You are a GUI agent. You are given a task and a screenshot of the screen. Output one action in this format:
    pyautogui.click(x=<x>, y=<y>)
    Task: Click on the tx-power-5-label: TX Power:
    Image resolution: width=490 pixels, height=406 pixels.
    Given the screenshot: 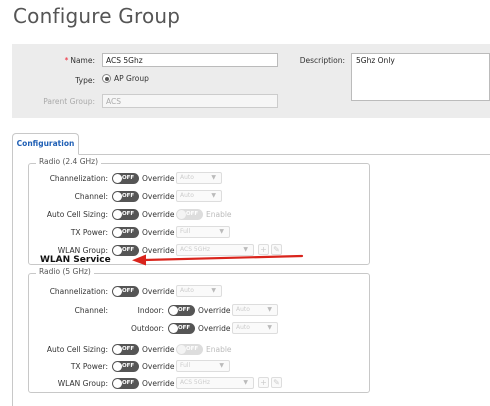 What is the action you would take?
    pyautogui.click(x=89, y=366)
    